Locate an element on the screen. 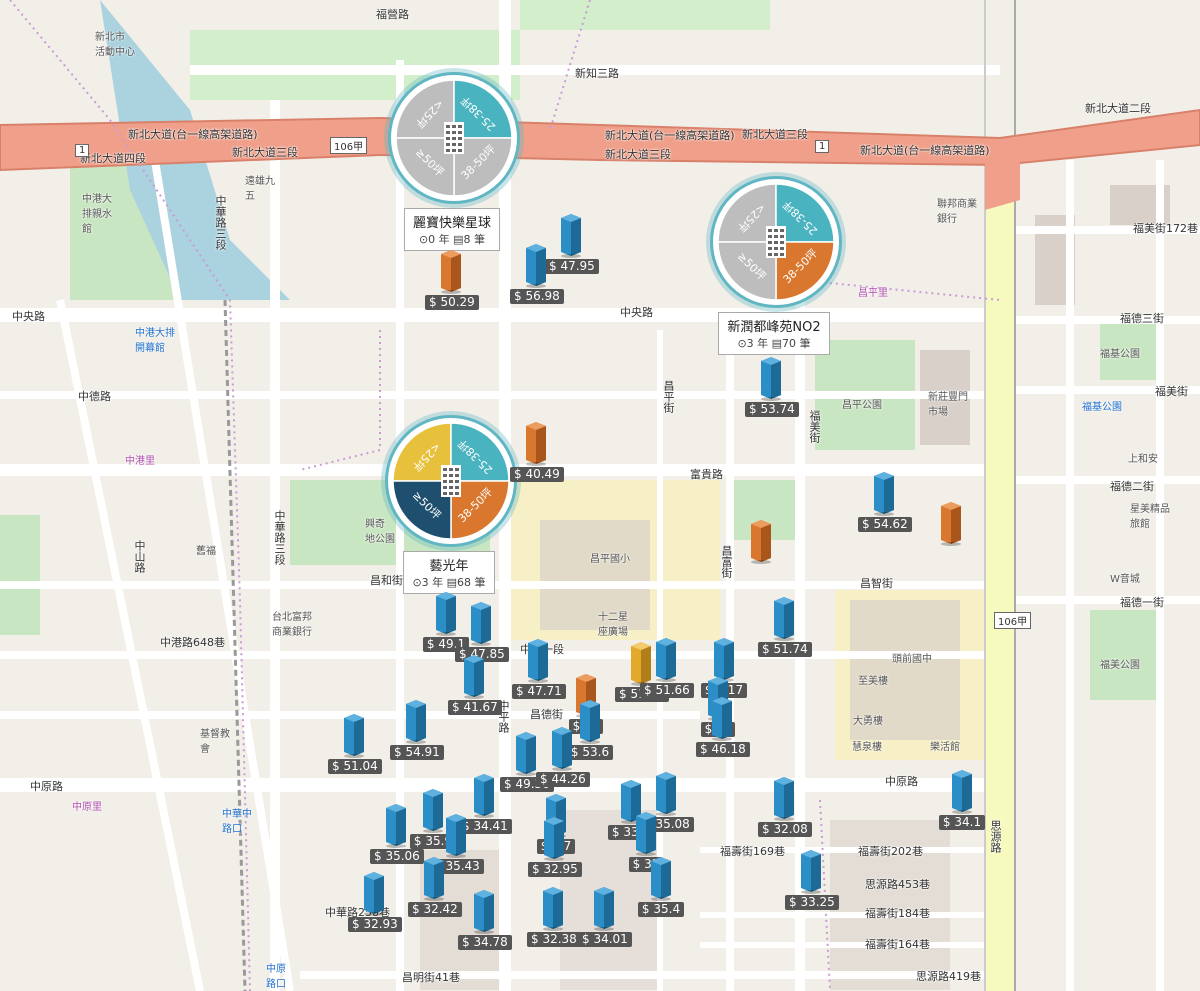  road-label-changming41: 昌明街41巷 is located at coordinates (431, 977).